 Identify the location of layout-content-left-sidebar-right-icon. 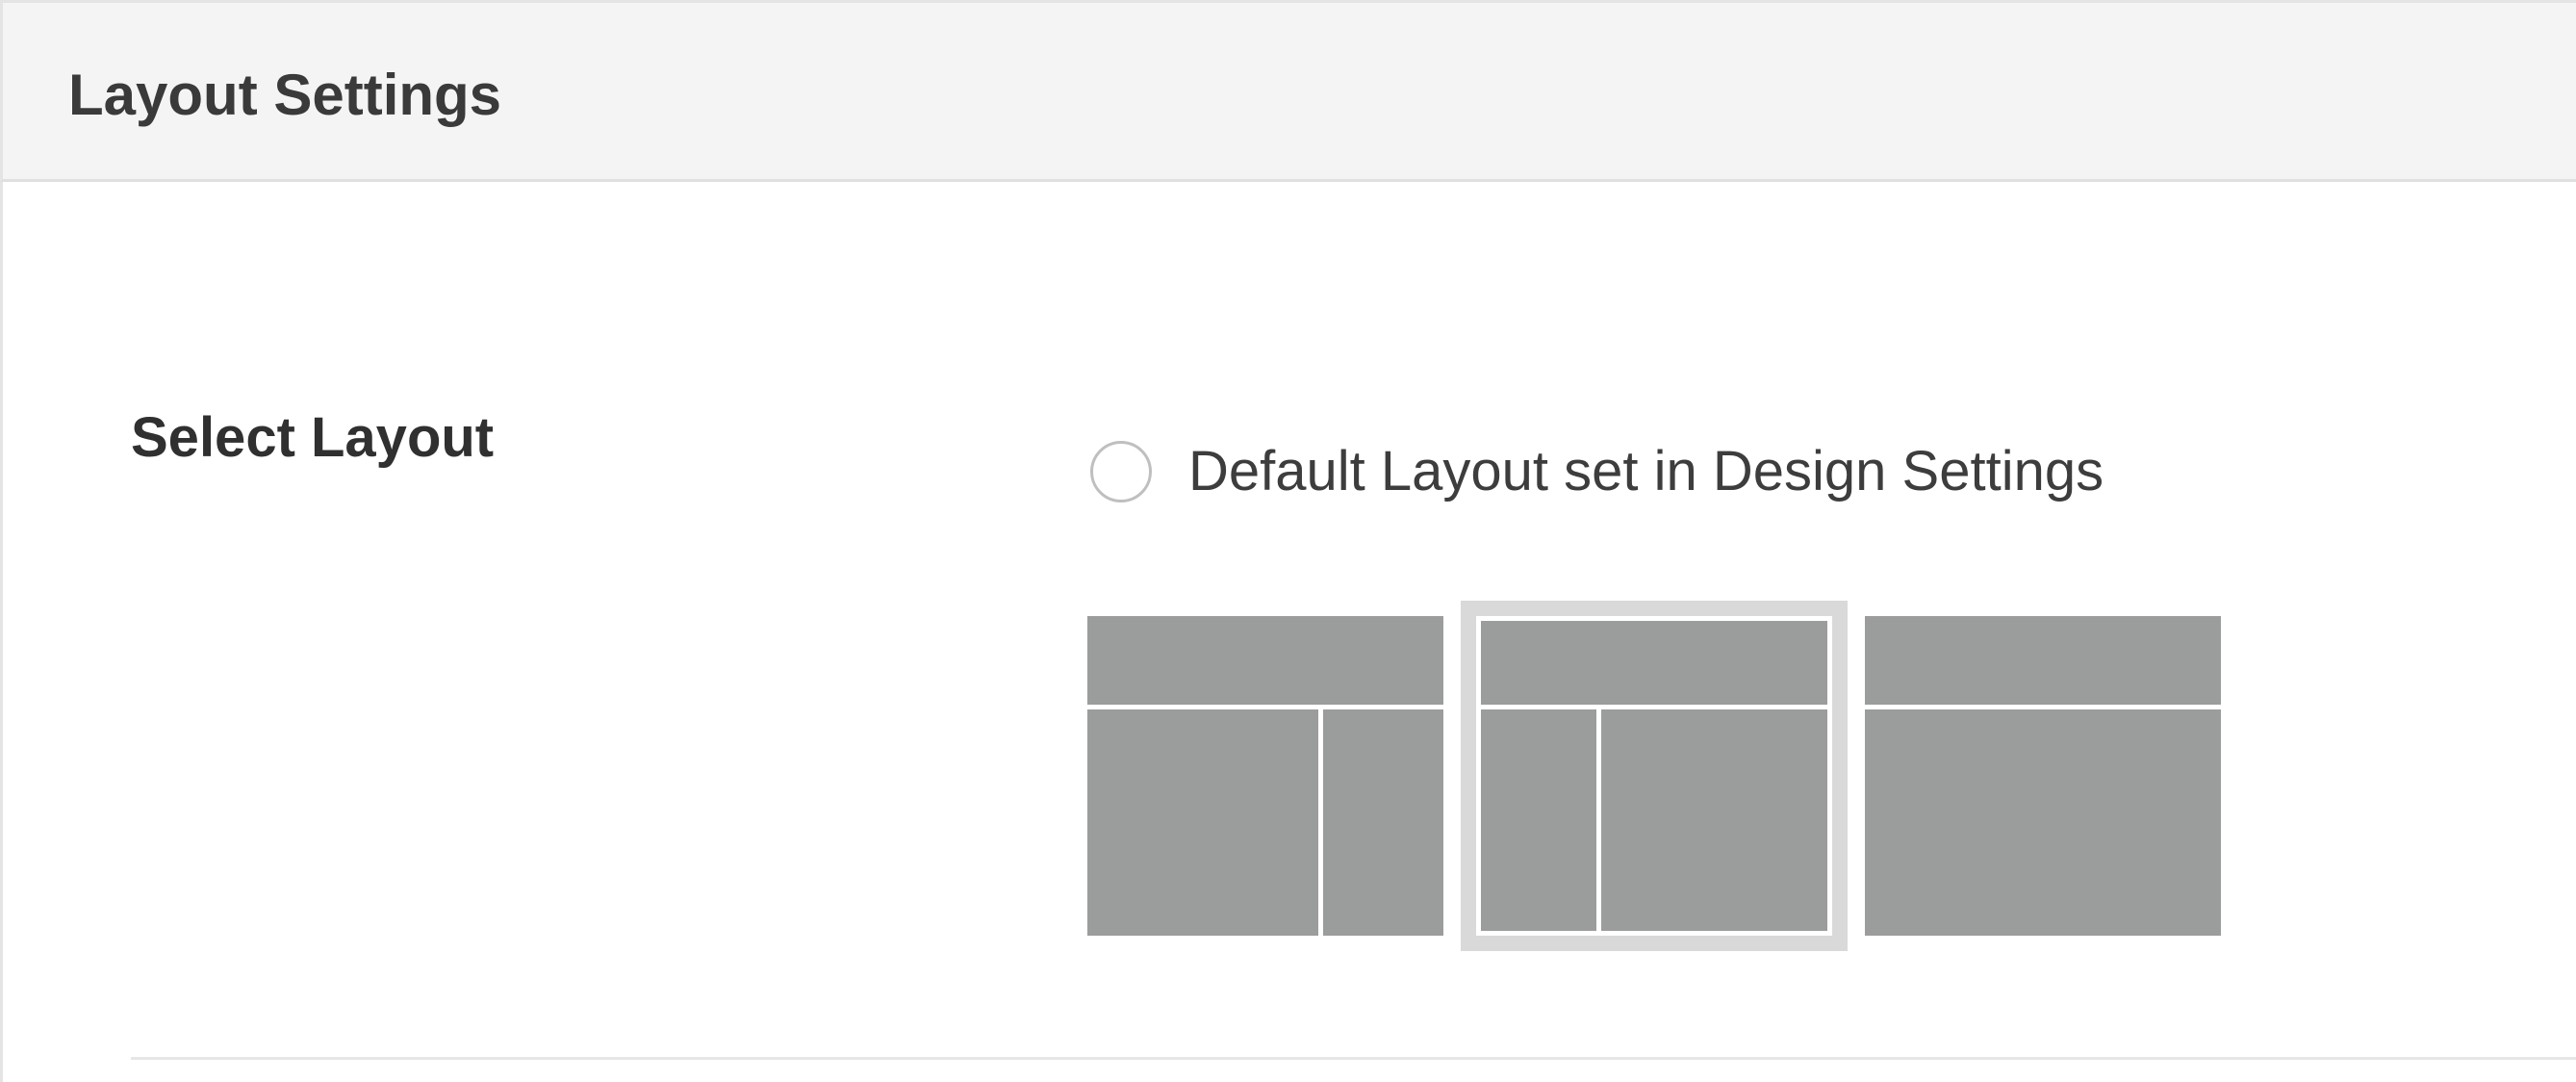
(1265, 776).